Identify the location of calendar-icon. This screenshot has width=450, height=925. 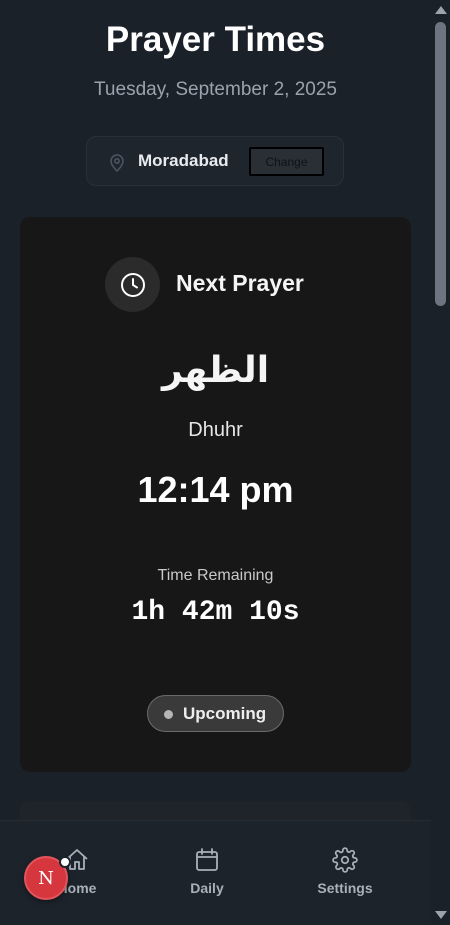
(207, 859).